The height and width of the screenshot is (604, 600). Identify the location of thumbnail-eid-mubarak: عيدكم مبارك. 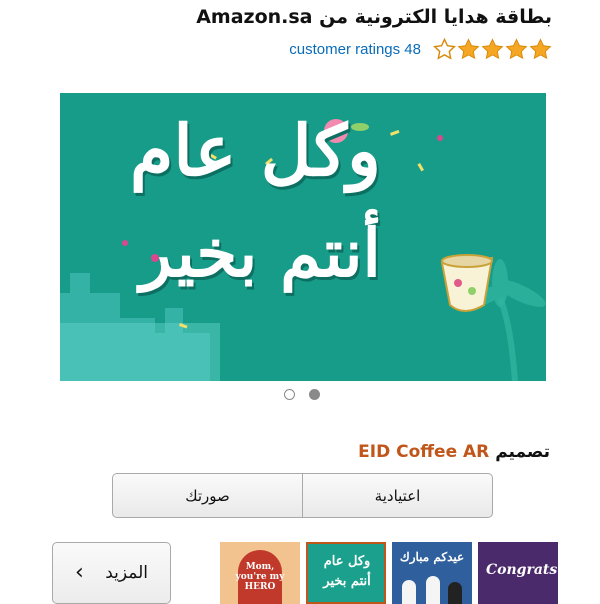
(432, 573).